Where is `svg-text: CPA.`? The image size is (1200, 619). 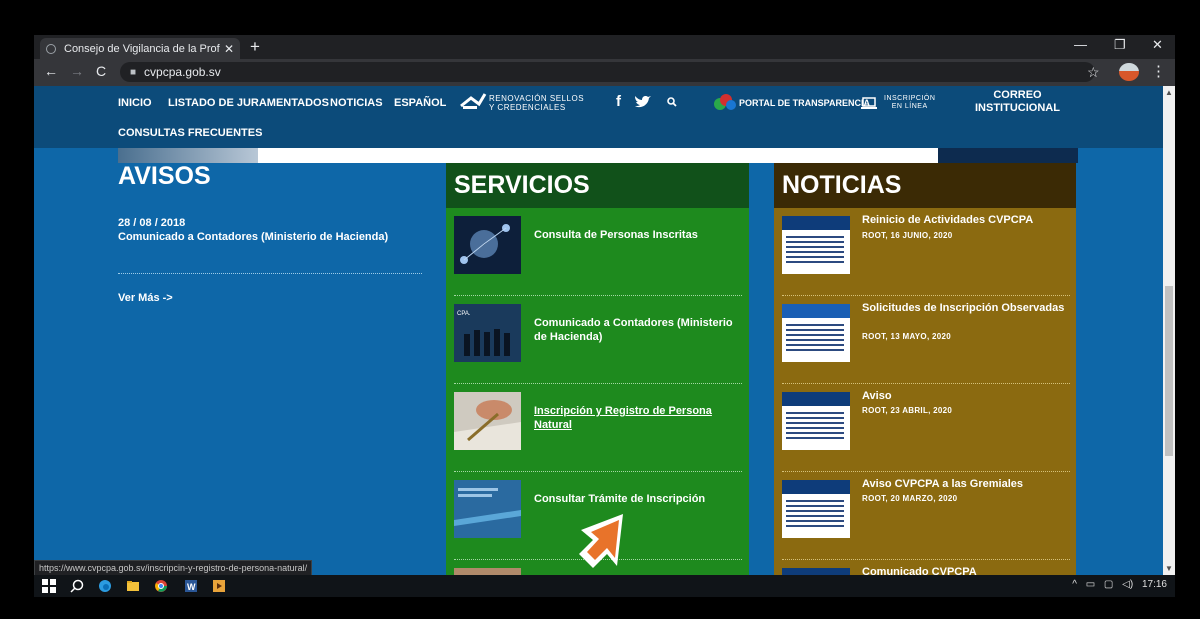 svg-text: CPA. is located at coordinates (464, 314).